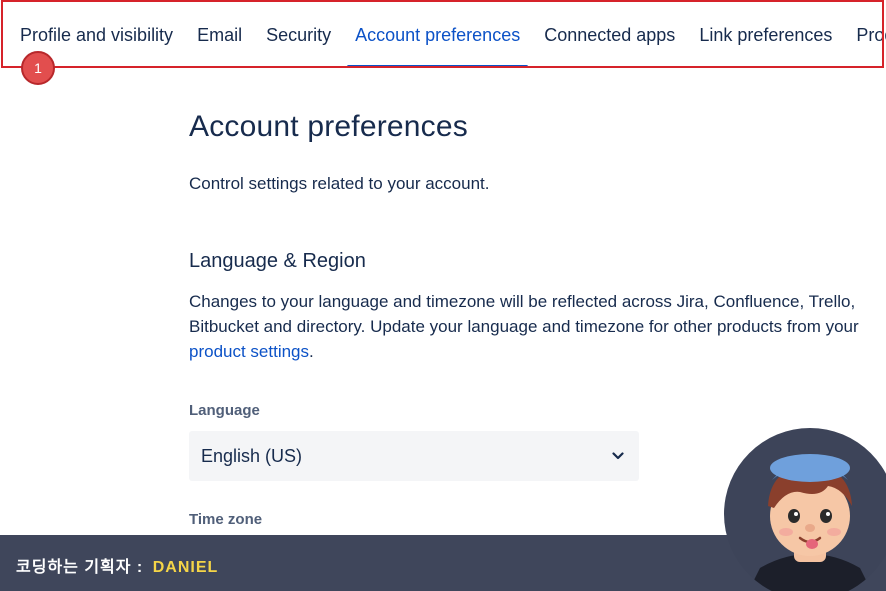 Image resolution: width=886 pixels, height=591 pixels. Describe the element at coordinates (609, 34) in the screenshot. I see `tab-connected-apps: Connected apps` at that location.